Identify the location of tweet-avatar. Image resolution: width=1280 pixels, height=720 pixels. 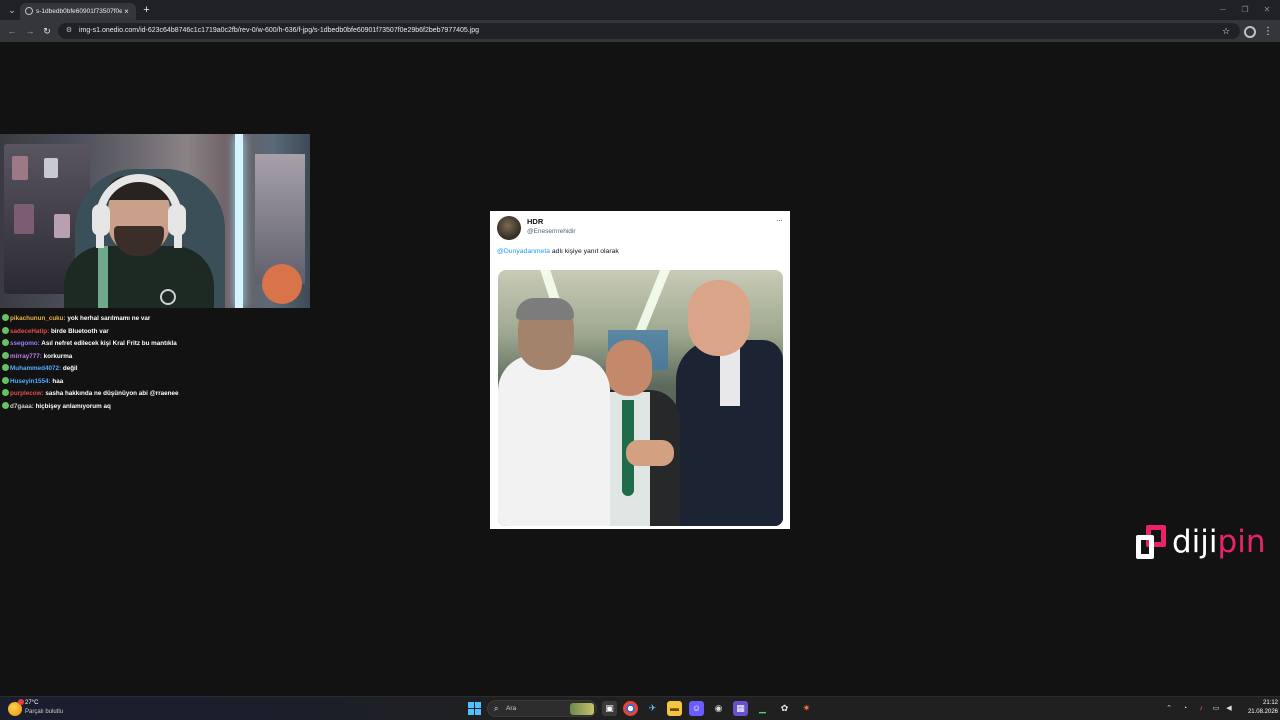
(509, 228).